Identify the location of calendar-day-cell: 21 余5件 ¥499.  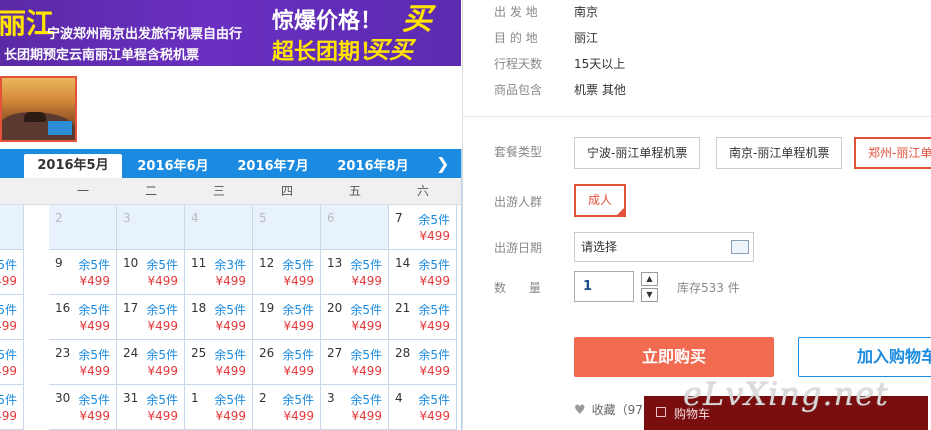
(423, 317).